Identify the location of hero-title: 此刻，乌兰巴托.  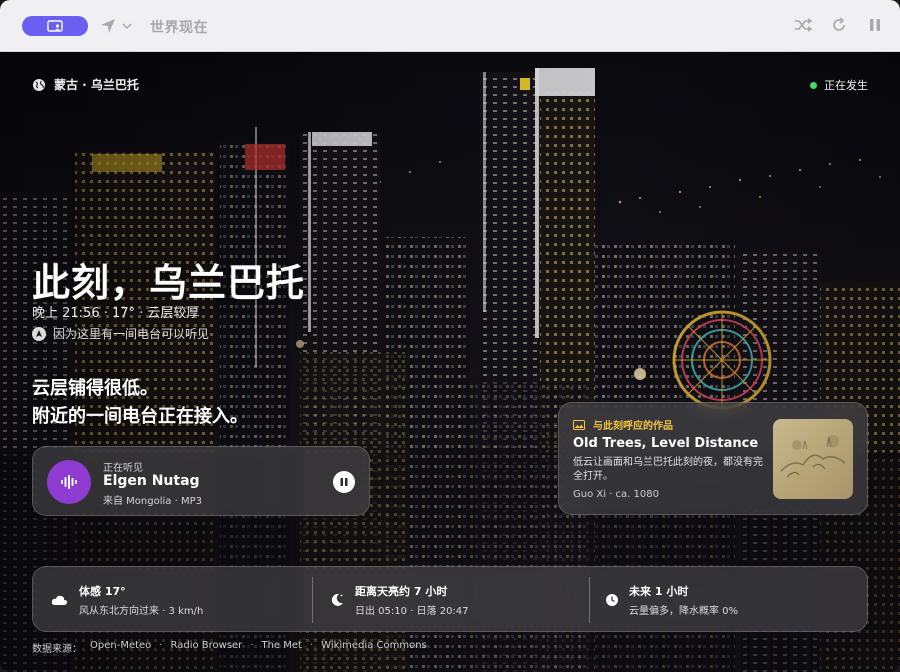
(169, 283).